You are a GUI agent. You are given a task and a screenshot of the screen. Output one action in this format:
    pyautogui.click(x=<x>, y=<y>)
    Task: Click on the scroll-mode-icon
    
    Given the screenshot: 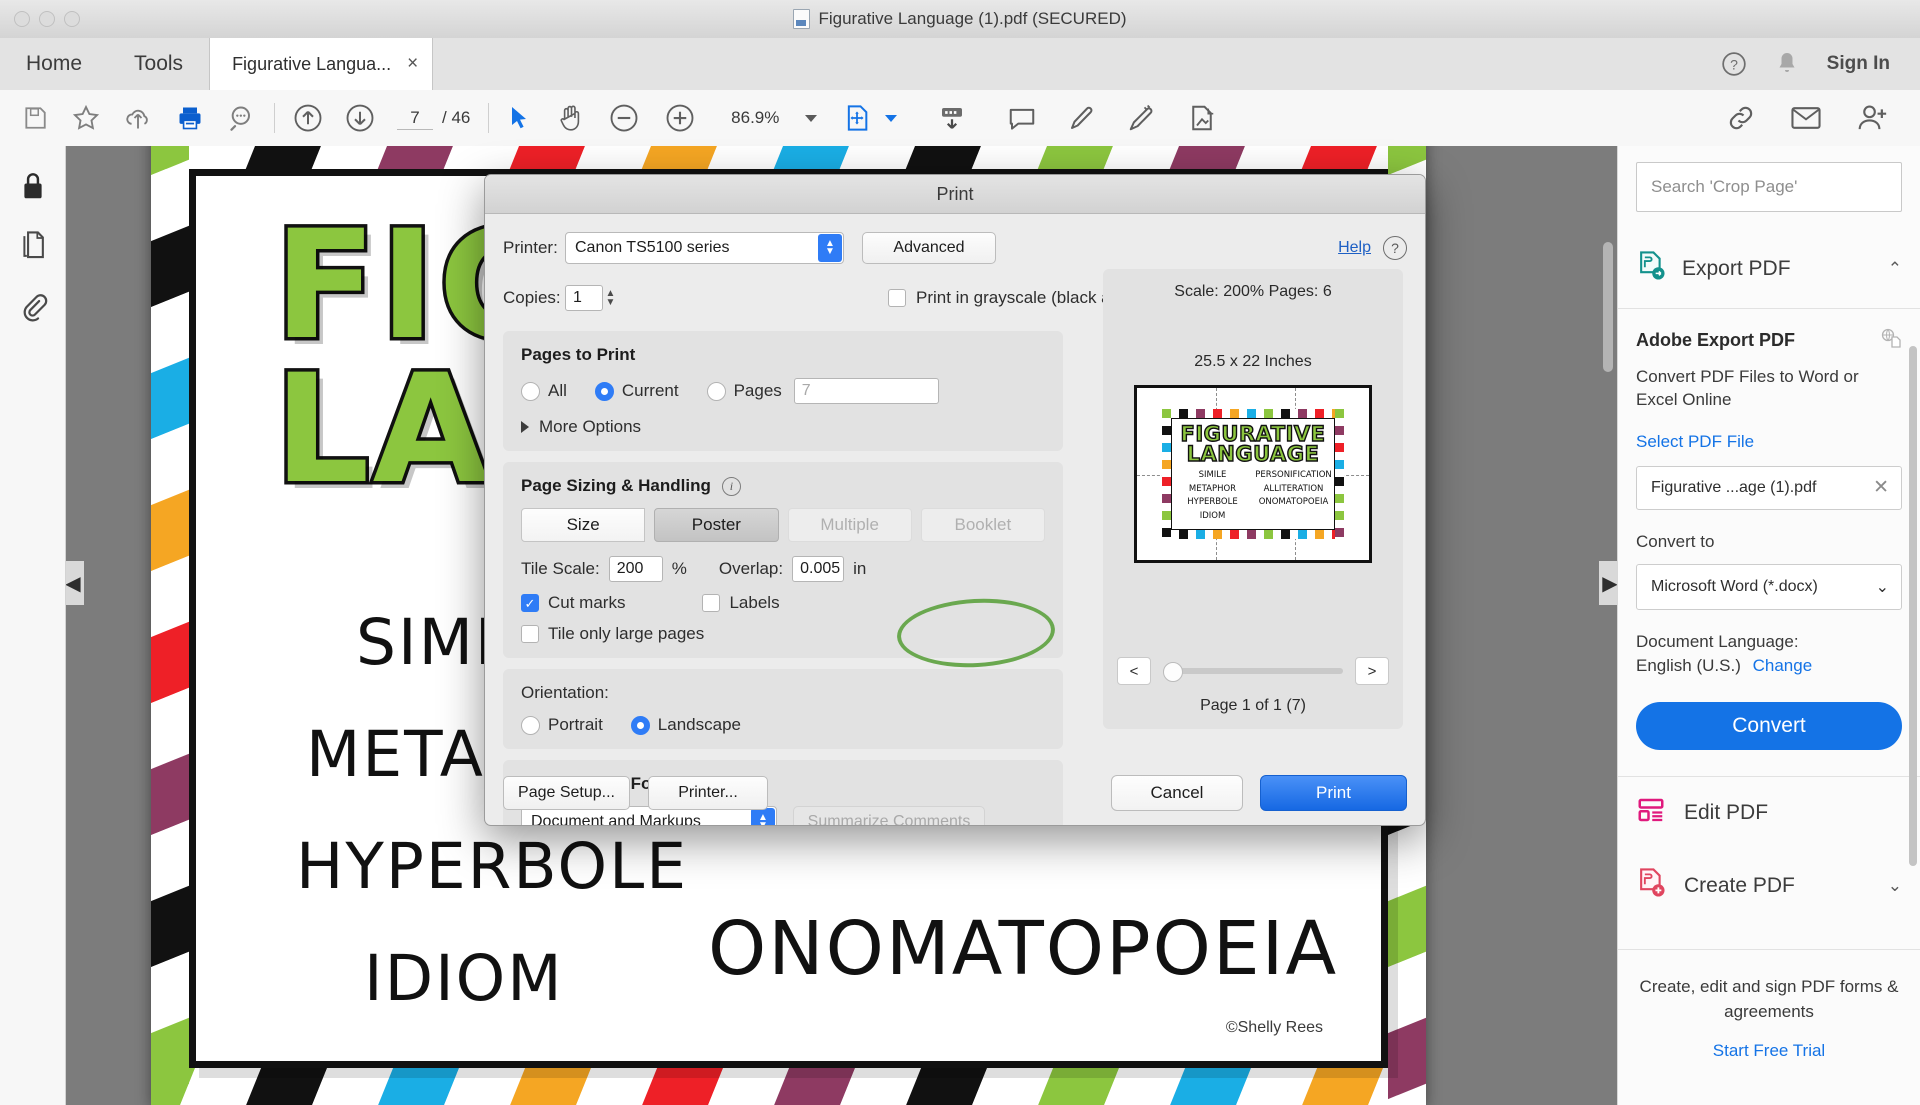 What is the action you would take?
    pyautogui.click(x=952, y=118)
    